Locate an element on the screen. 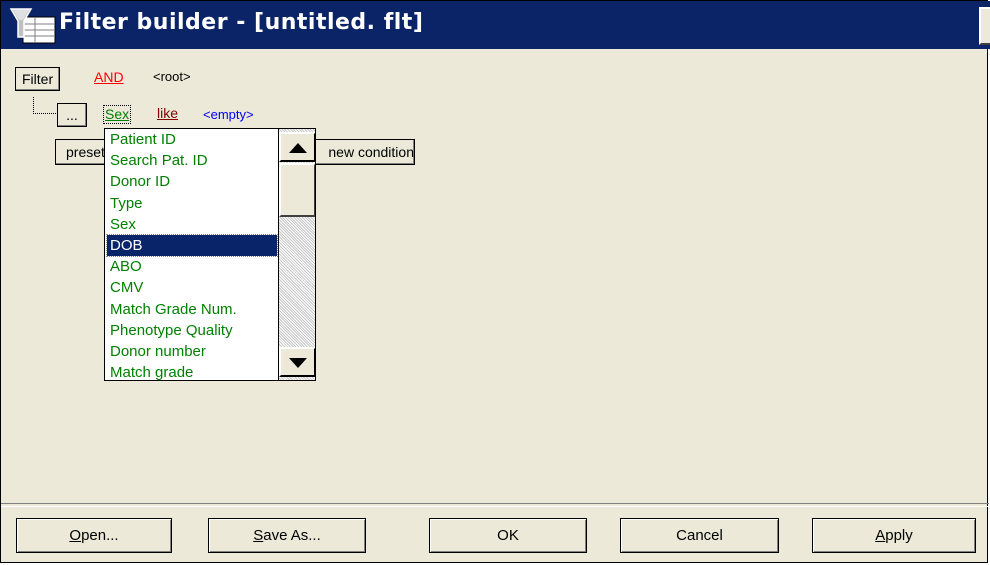 This screenshot has height=565, width=990. arrow-down-icon is located at coordinates (297, 363).